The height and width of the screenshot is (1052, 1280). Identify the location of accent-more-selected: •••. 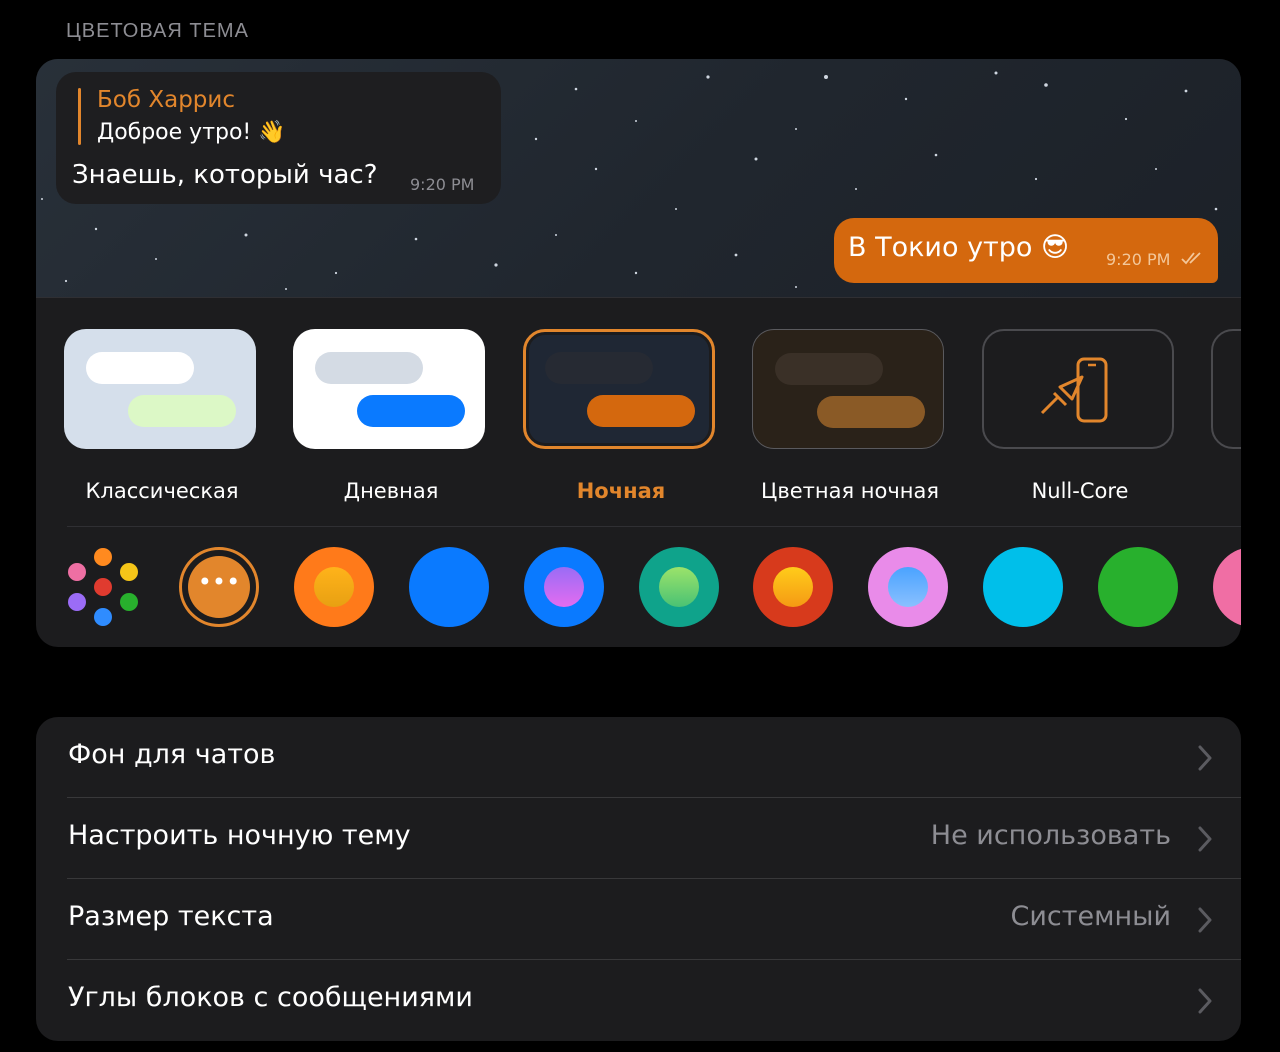
(219, 587).